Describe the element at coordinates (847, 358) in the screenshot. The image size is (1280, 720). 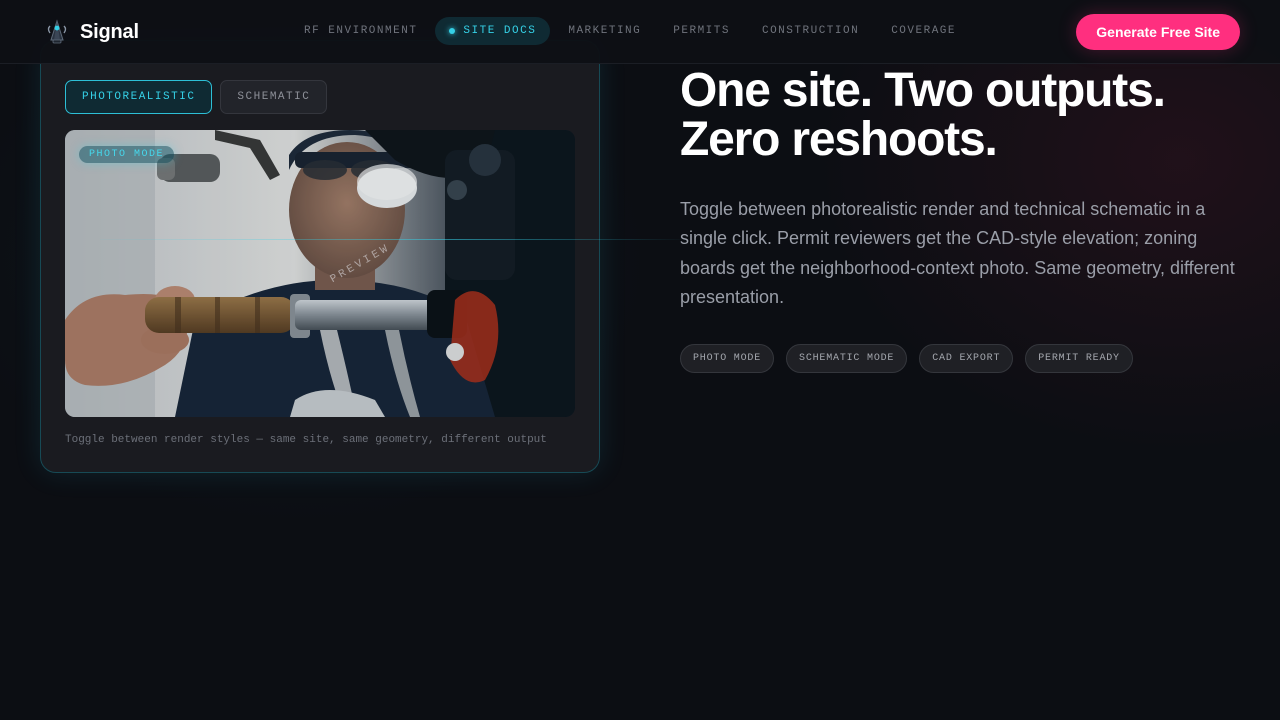
I see `tag-schematic-mode: SCHEMATIC MODE` at that location.